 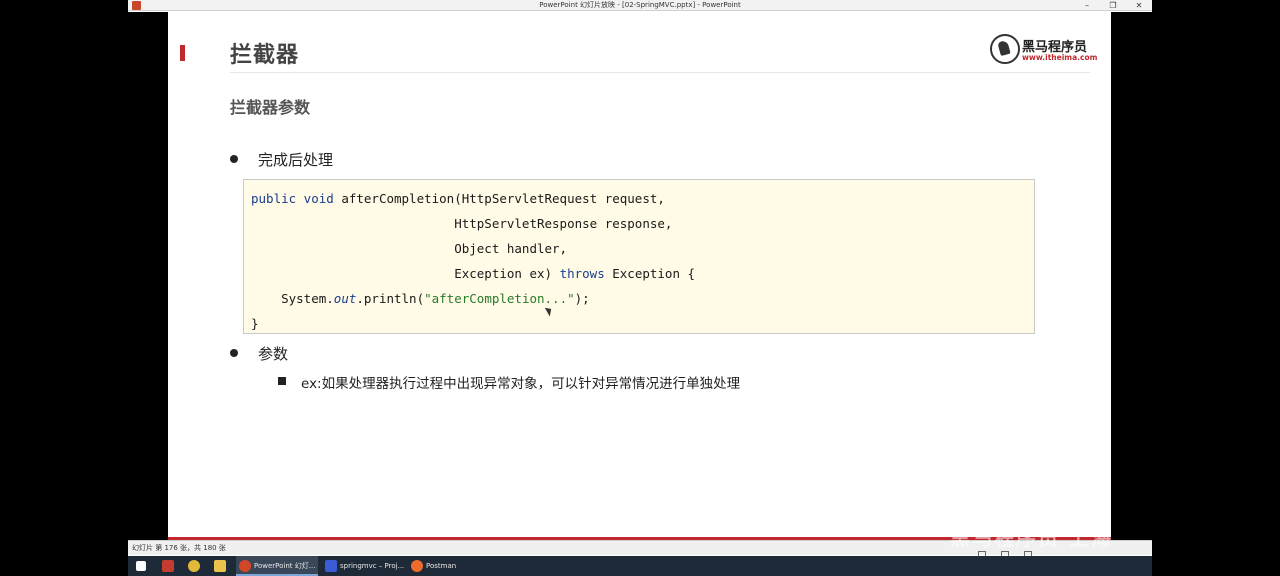 What do you see at coordinates (409, 248) in the screenshot?
I see `code-line: Object handler,` at bounding box center [409, 248].